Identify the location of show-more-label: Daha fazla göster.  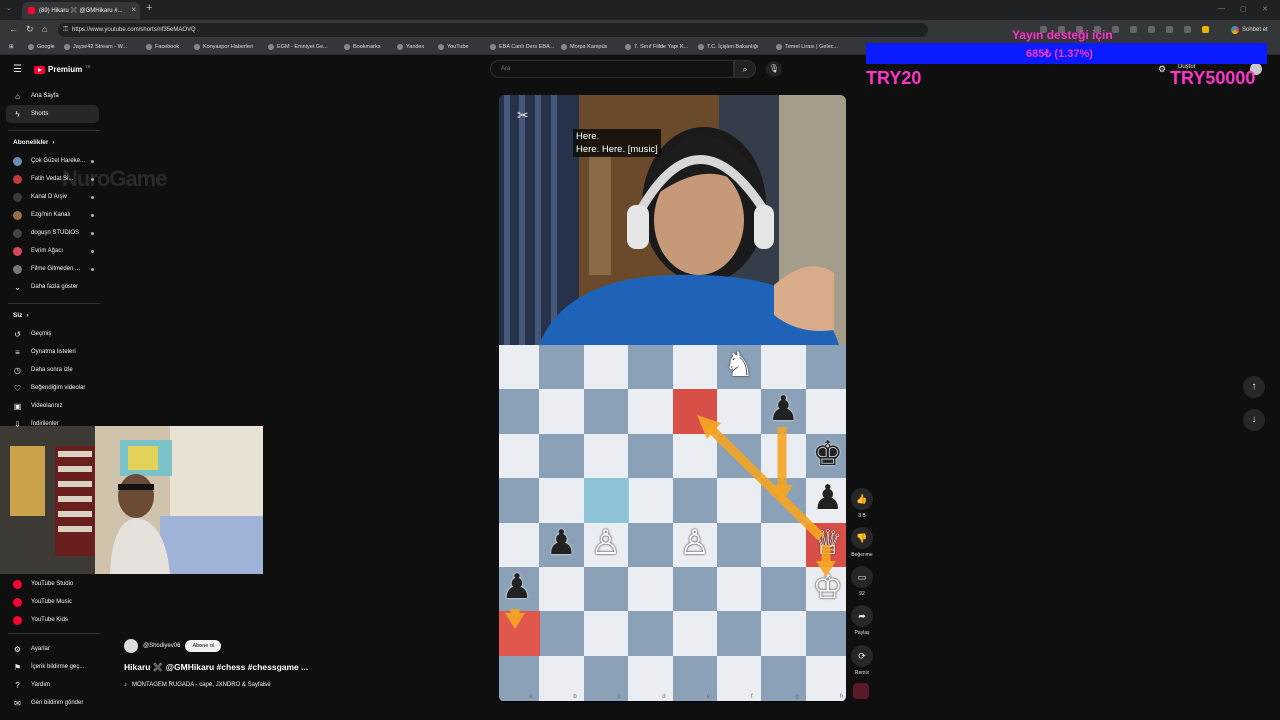
(55, 287).